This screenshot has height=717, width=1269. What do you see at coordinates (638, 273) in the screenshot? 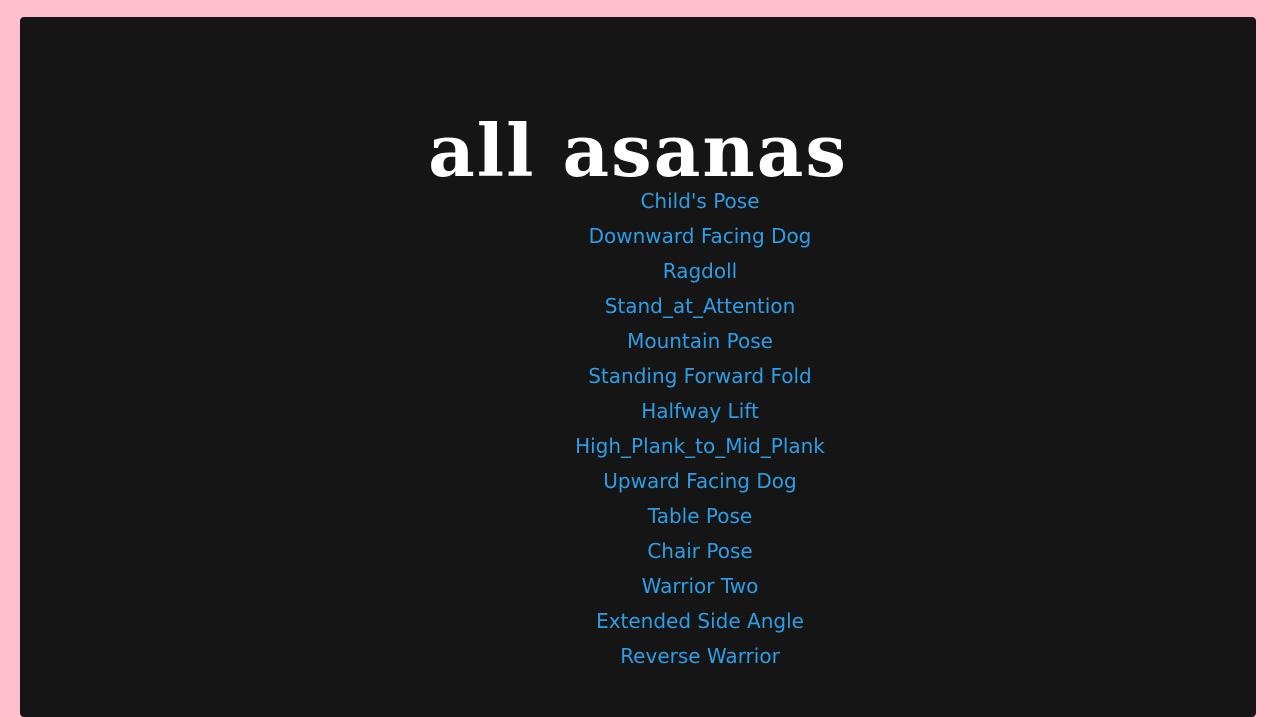
I see `list-item: Ragdoll` at bounding box center [638, 273].